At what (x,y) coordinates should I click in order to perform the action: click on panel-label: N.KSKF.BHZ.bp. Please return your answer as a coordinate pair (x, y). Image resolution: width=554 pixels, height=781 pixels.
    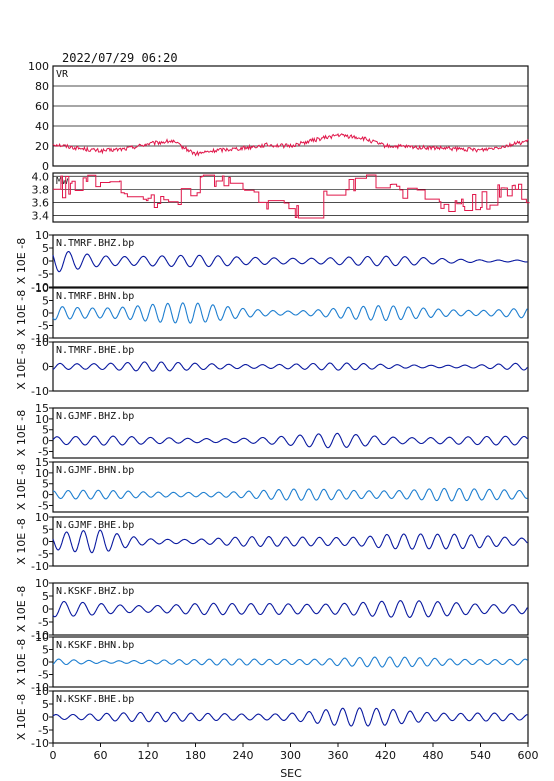
    Looking at the image, I should click on (95, 591).